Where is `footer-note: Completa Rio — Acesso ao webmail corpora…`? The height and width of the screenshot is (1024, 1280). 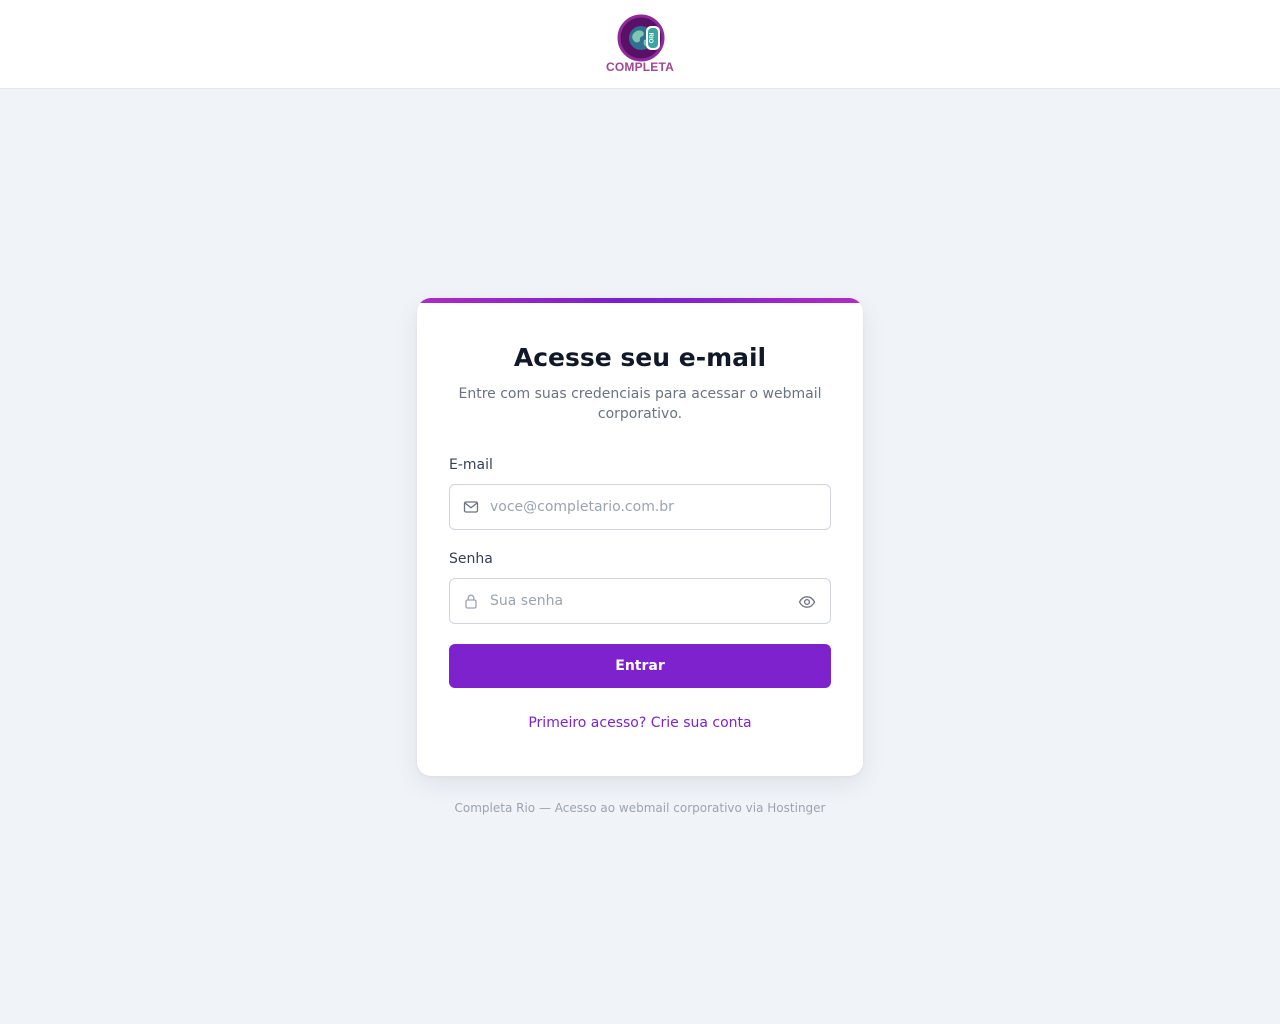
footer-note: Completa Rio — Acesso ao webmail corpora… is located at coordinates (640, 808).